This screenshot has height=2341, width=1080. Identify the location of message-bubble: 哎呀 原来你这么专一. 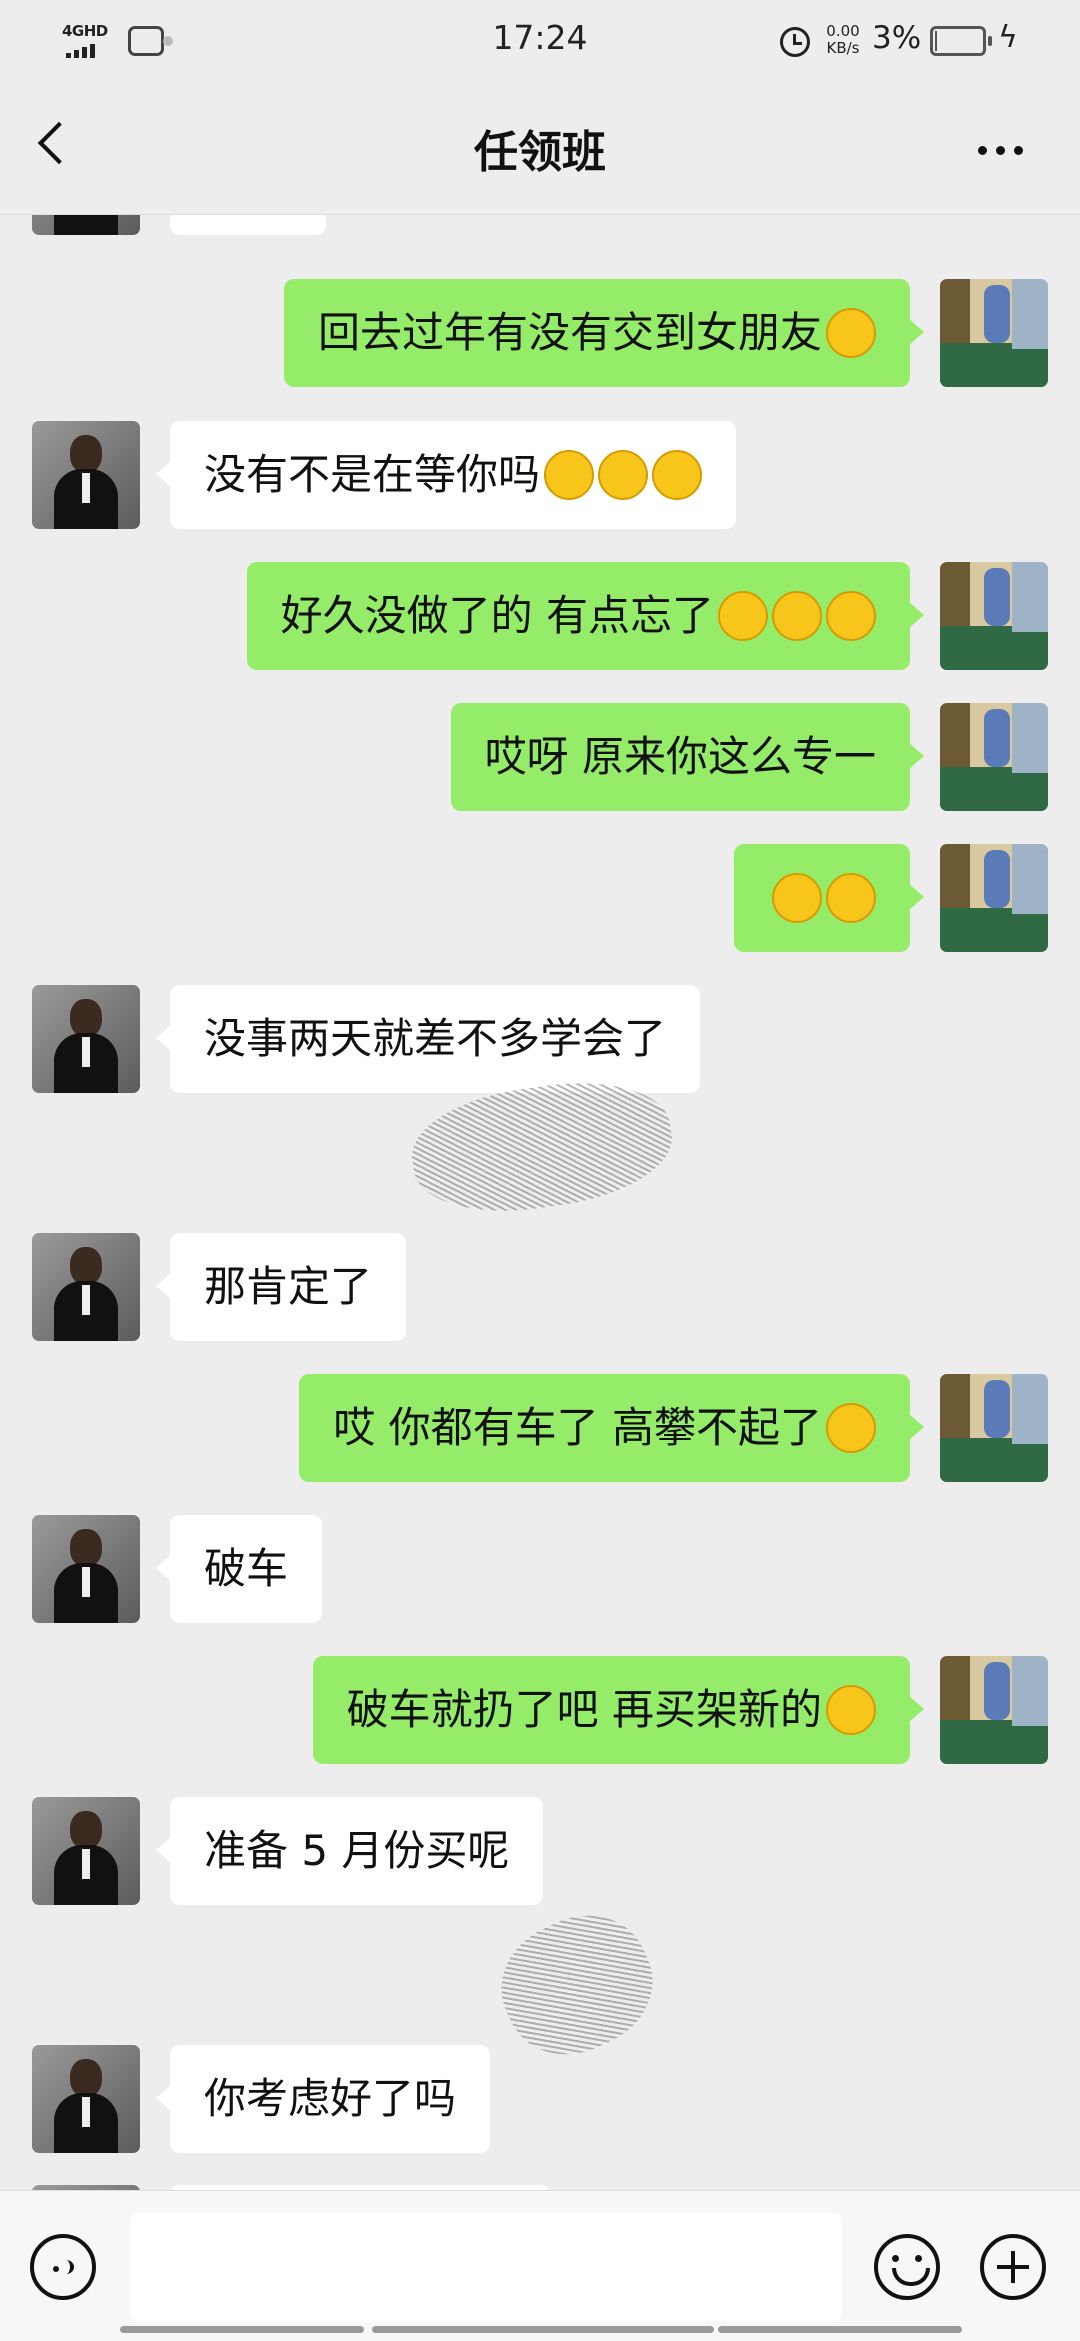
(687, 757).